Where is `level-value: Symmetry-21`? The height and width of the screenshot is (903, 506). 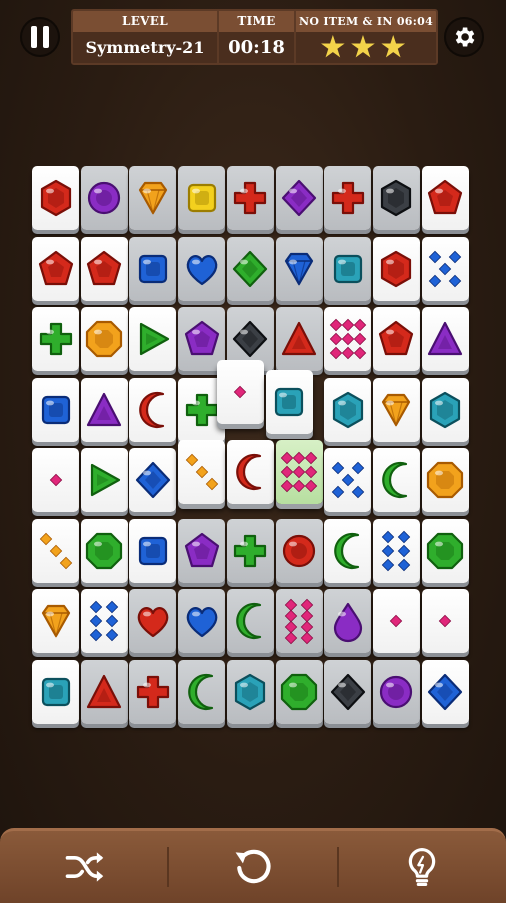
level-value: Symmetry-21 is located at coordinates (145, 47).